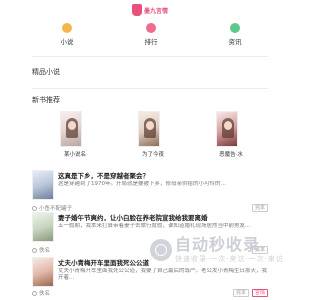 Image resolution: width=320 pixels, height=300 pixels. Describe the element at coordinates (231, 155) in the screenshot. I see `cover-title: 恶魔告·水` at that location.